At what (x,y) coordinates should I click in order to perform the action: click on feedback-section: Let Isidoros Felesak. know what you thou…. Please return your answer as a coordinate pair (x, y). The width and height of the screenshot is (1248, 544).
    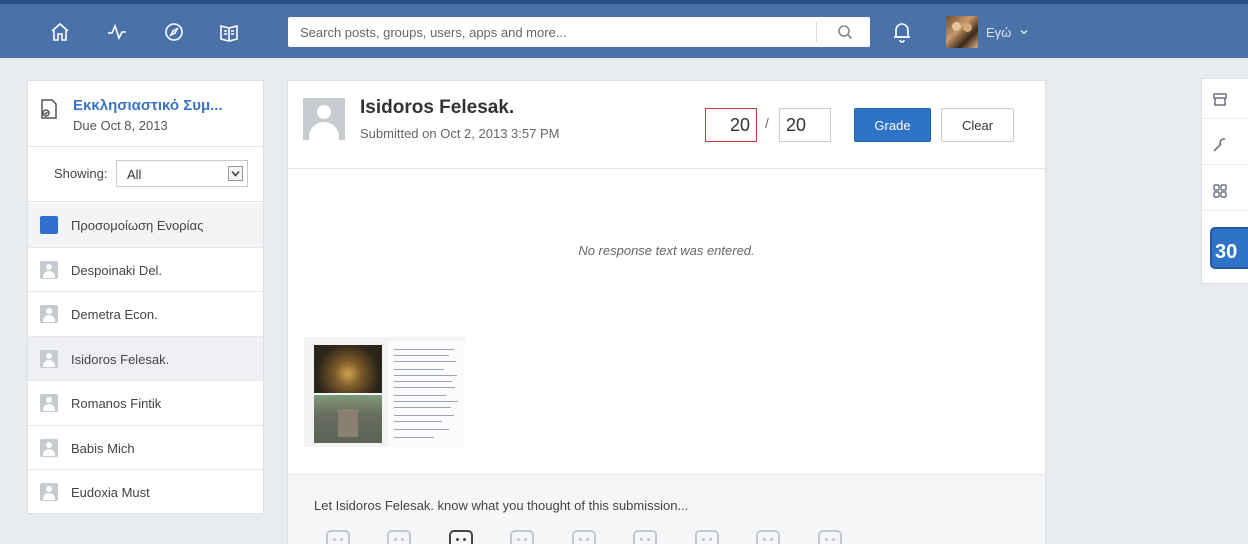
    Looking at the image, I should click on (666, 509).